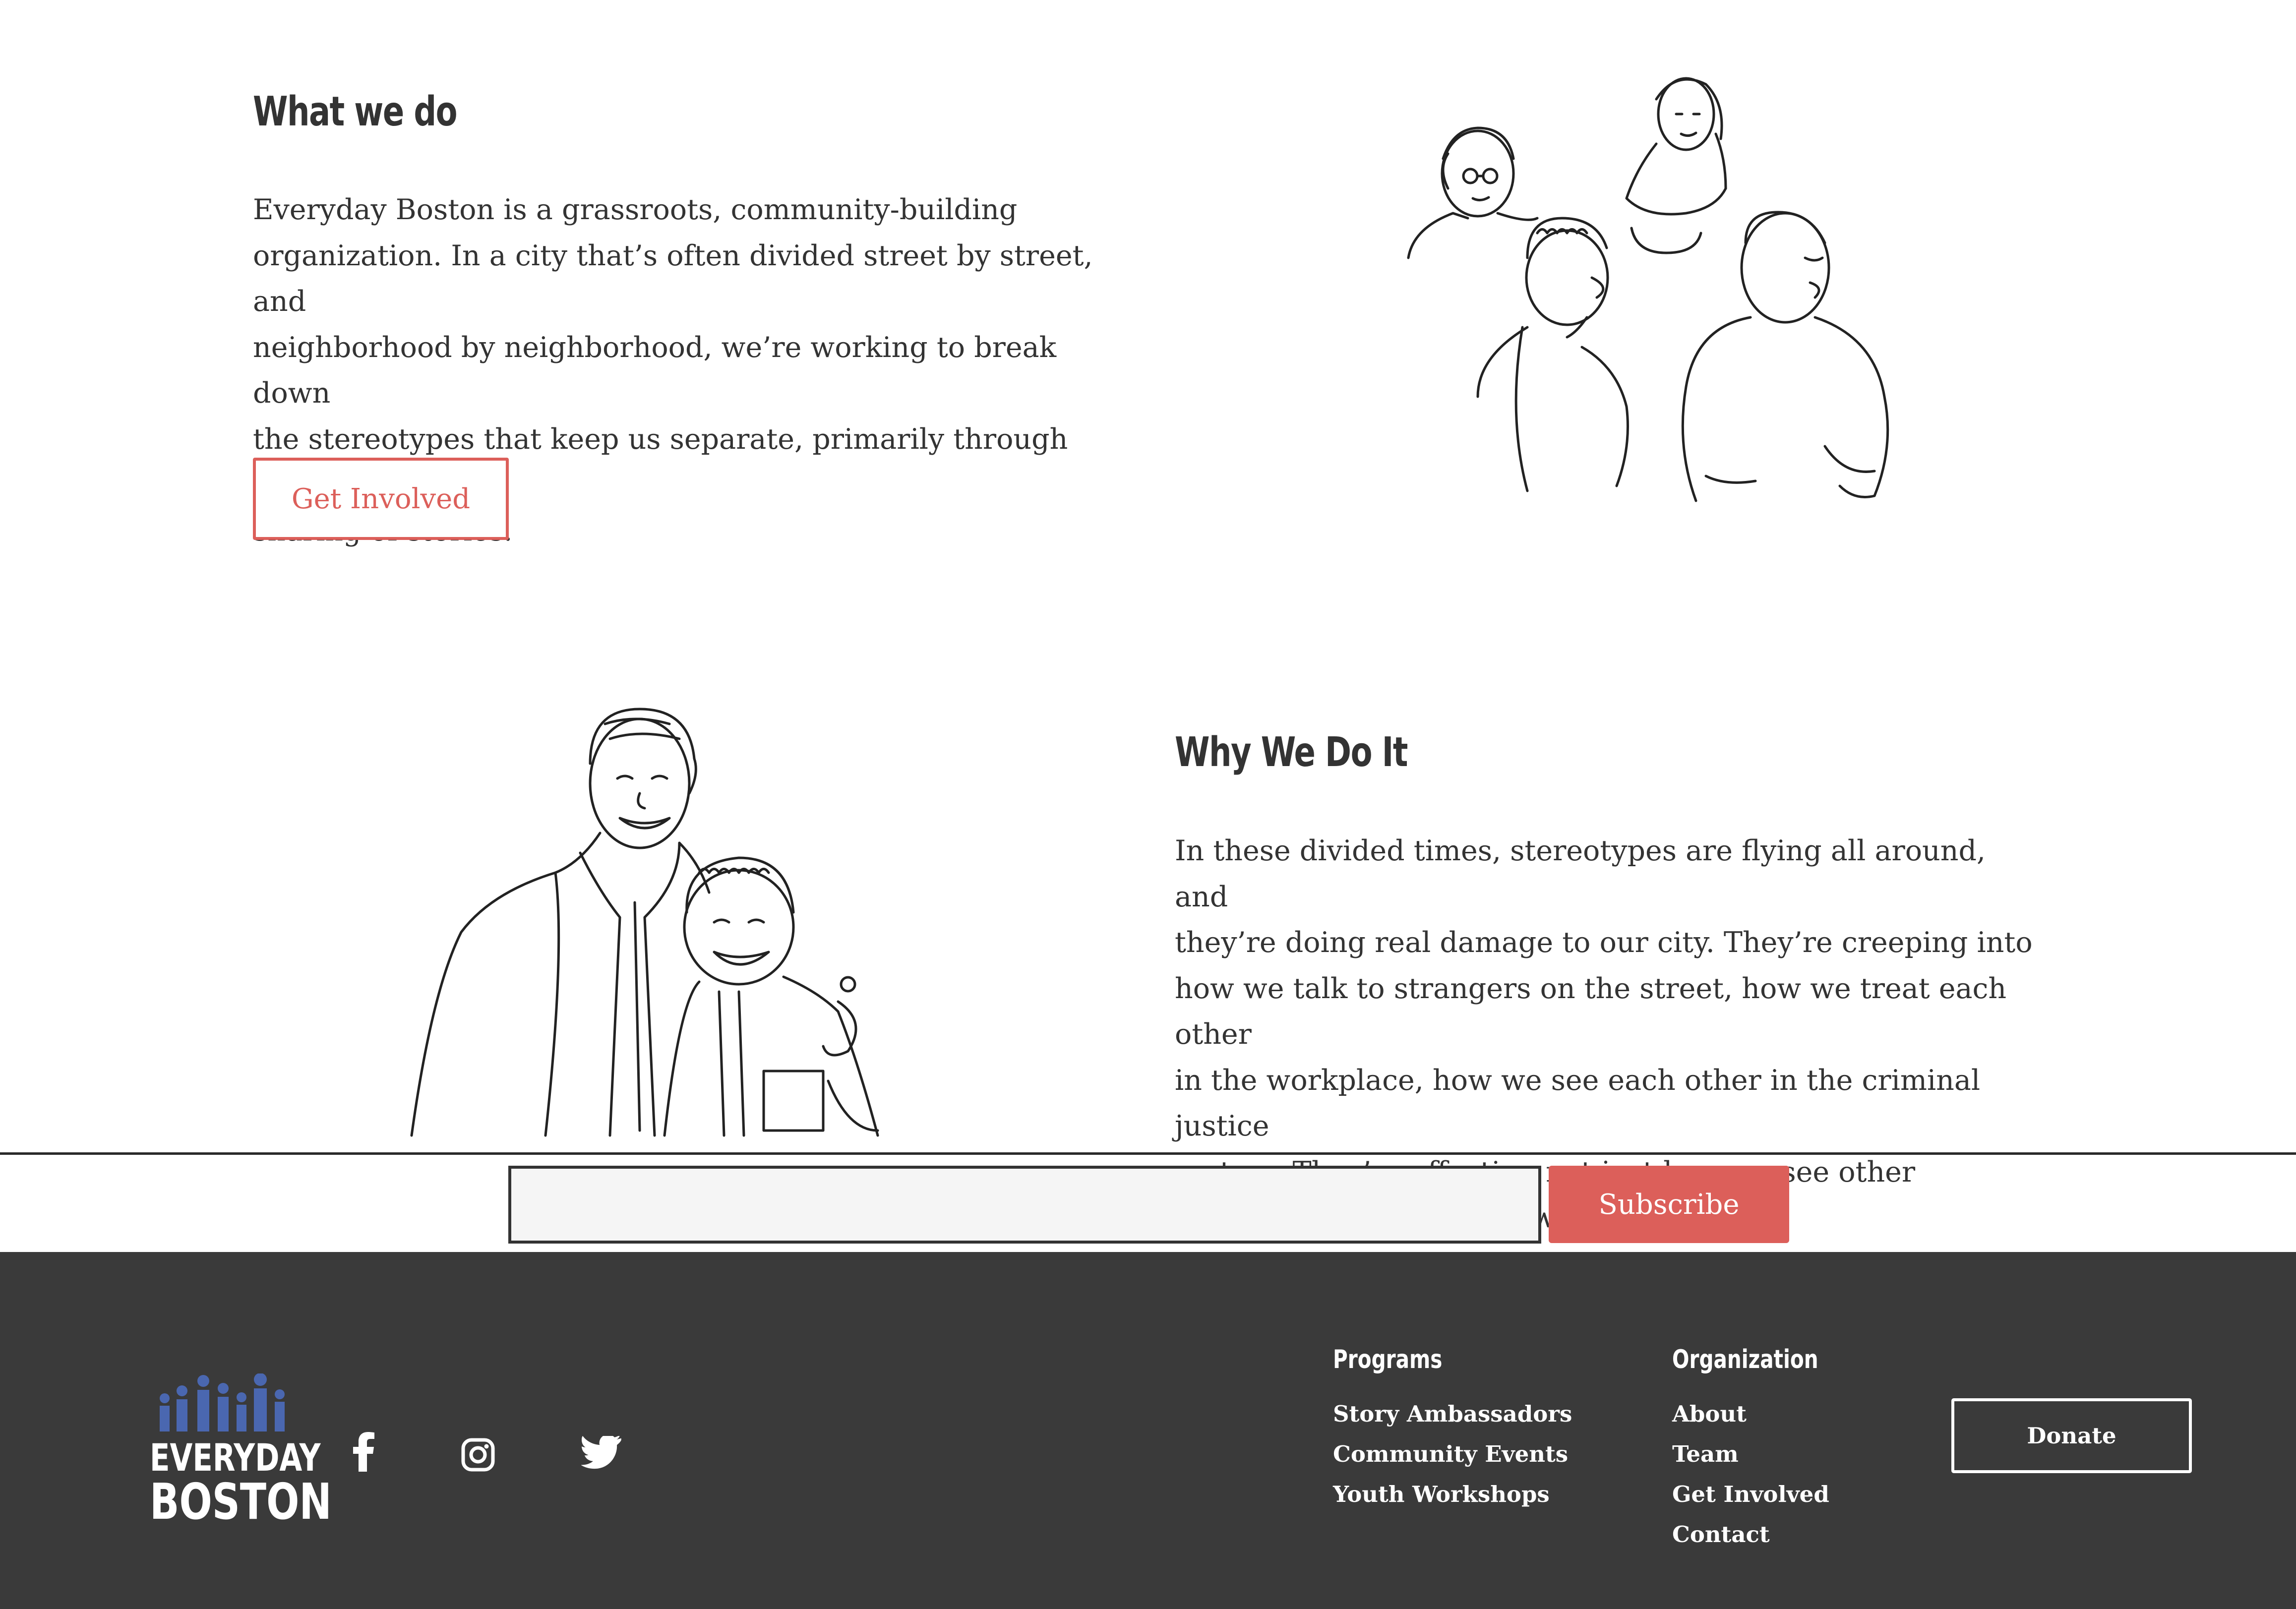  I want to click on footer-link-about: About, so click(1709, 1414).